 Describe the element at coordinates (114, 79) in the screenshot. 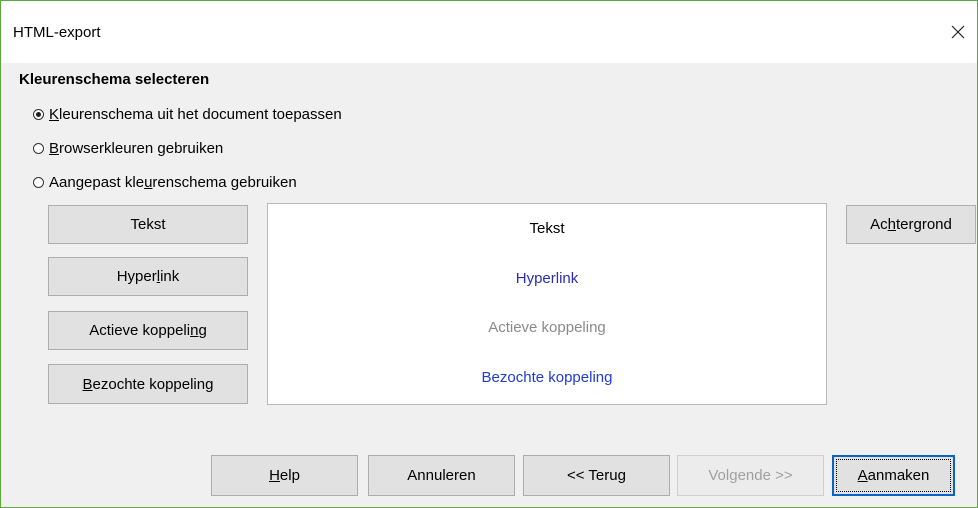

I see `section-title: Kleurenschema selecteren` at that location.